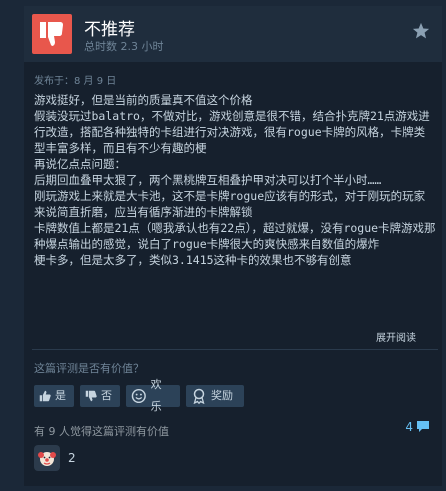 The image size is (446, 491). What do you see at coordinates (421, 31) in the screenshot?
I see `star-icon` at bounding box center [421, 31].